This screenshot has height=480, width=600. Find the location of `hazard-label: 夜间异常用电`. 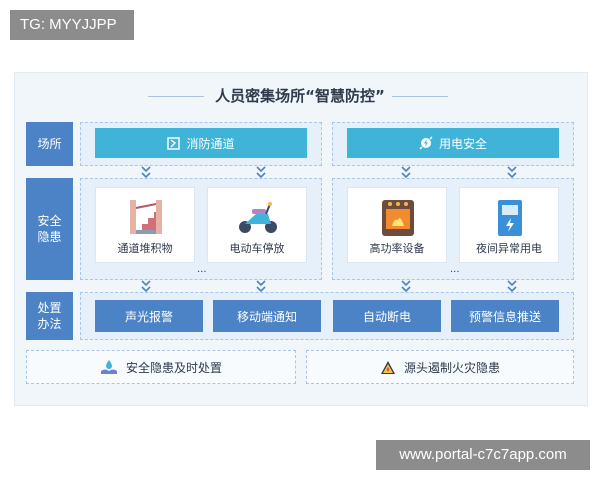

hazard-label: 夜间异常用电 is located at coordinates (509, 248).